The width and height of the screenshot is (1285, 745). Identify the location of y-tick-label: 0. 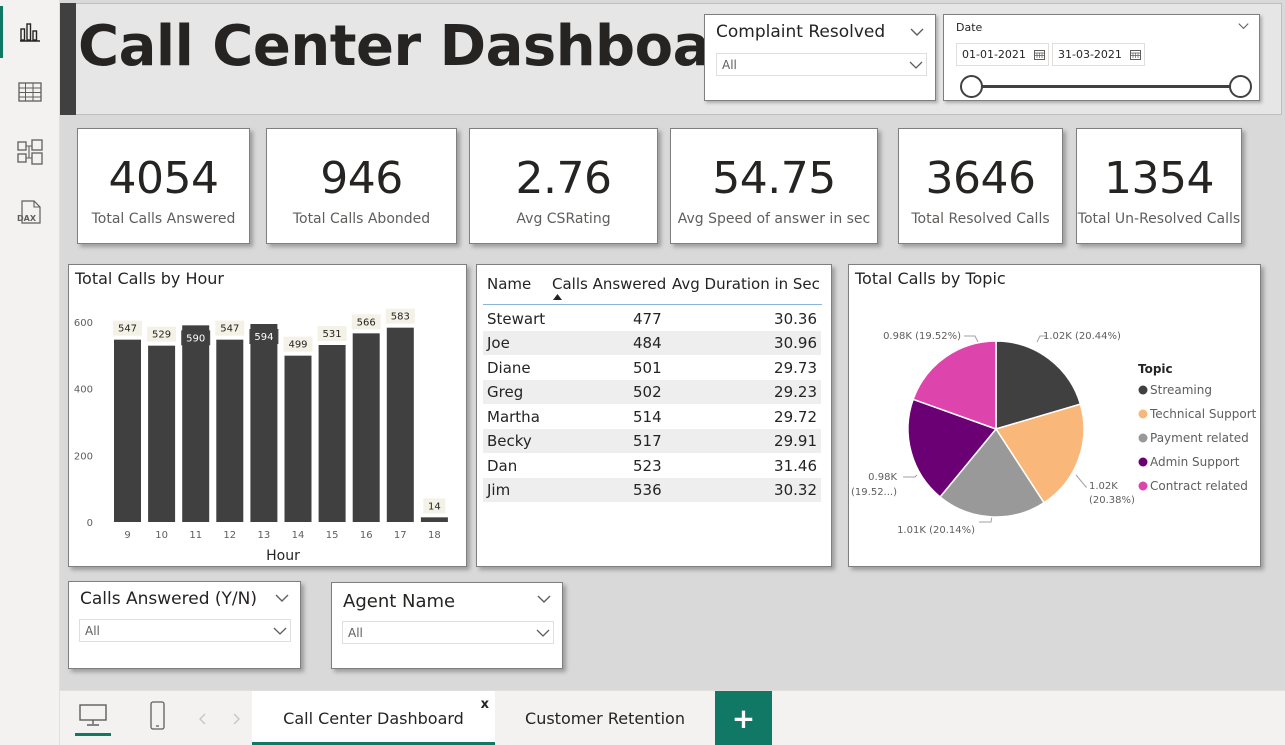
(90, 523).